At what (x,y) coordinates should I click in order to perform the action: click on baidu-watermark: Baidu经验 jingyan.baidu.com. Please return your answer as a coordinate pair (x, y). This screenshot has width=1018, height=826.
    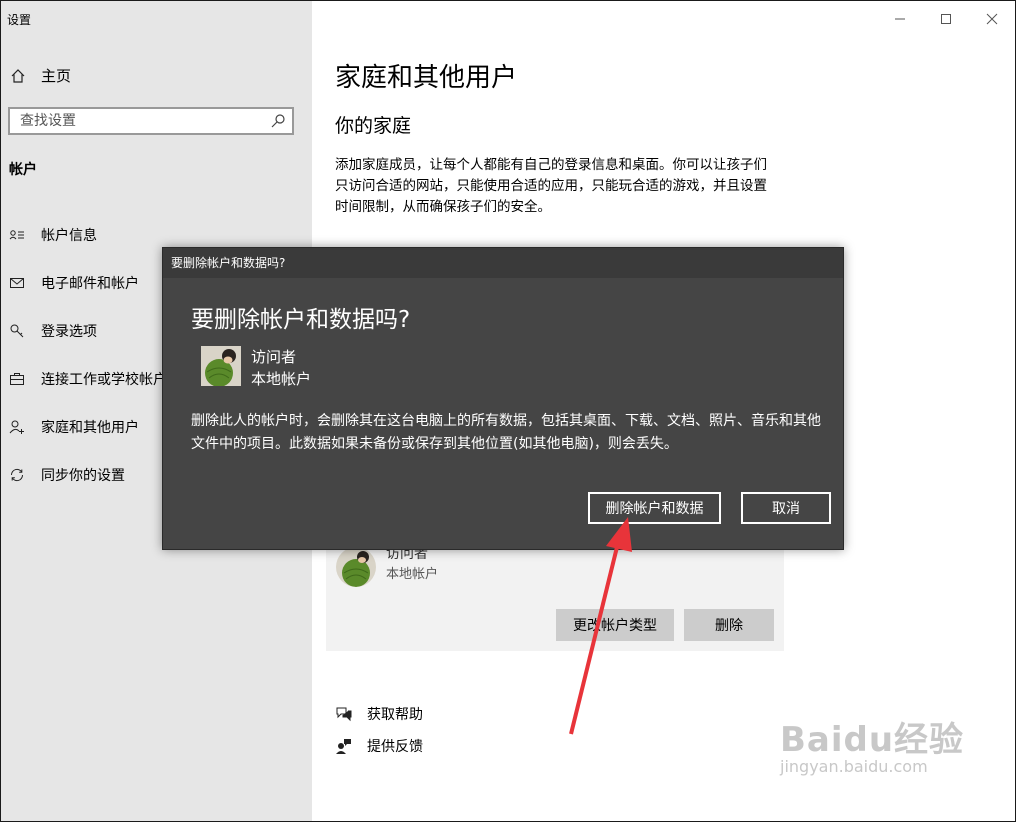
    Looking at the image, I should click on (872, 744).